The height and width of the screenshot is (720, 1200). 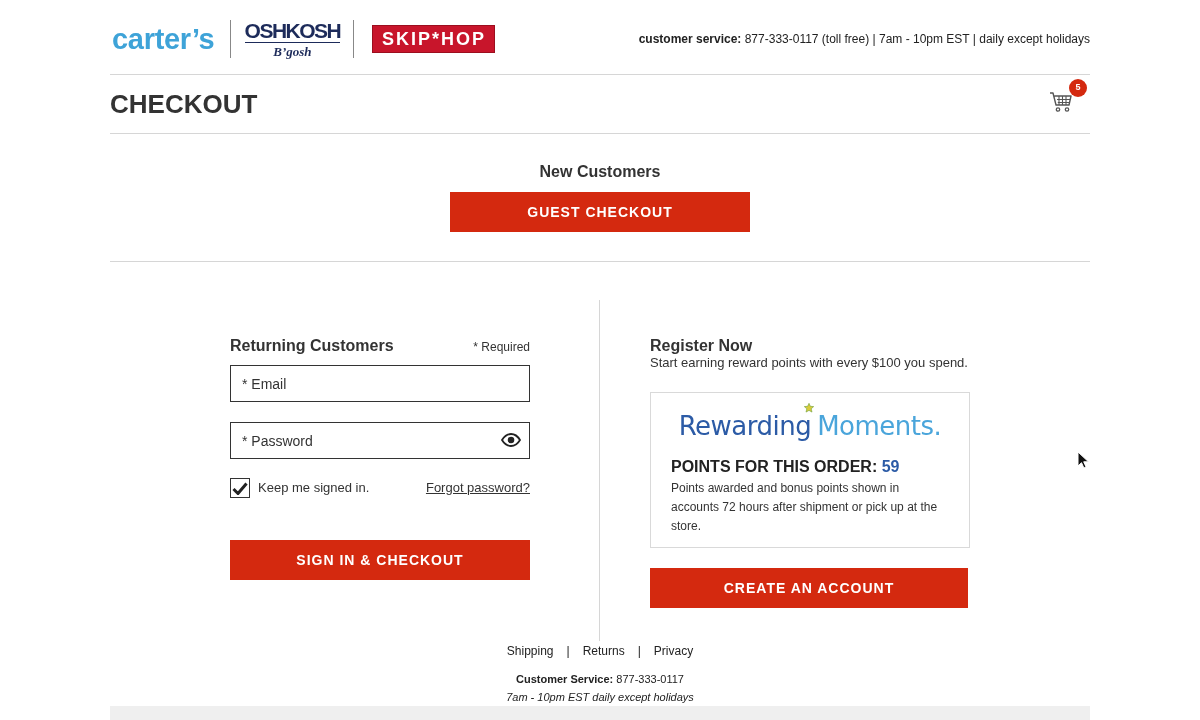 What do you see at coordinates (314, 488) in the screenshot?
I see `checkbox-label: Keep me signed in.` at bounding box center [314, 488].